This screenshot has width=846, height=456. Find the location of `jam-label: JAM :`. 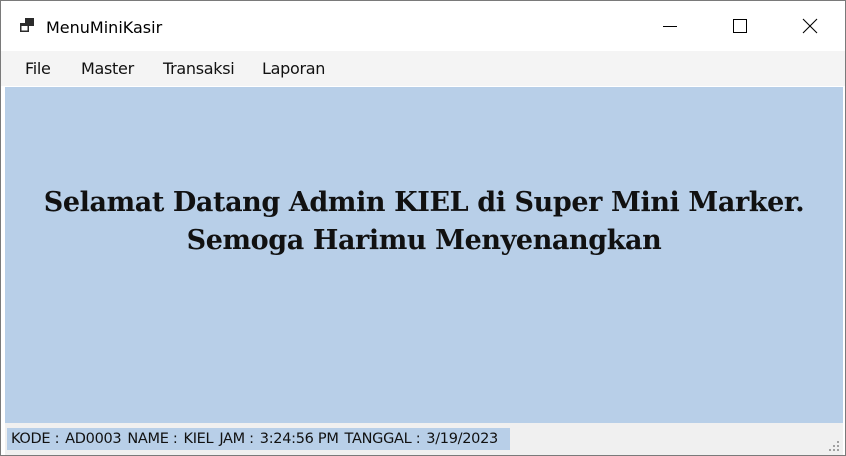

jam-label: JAM : is located at coordinates (236, 439).